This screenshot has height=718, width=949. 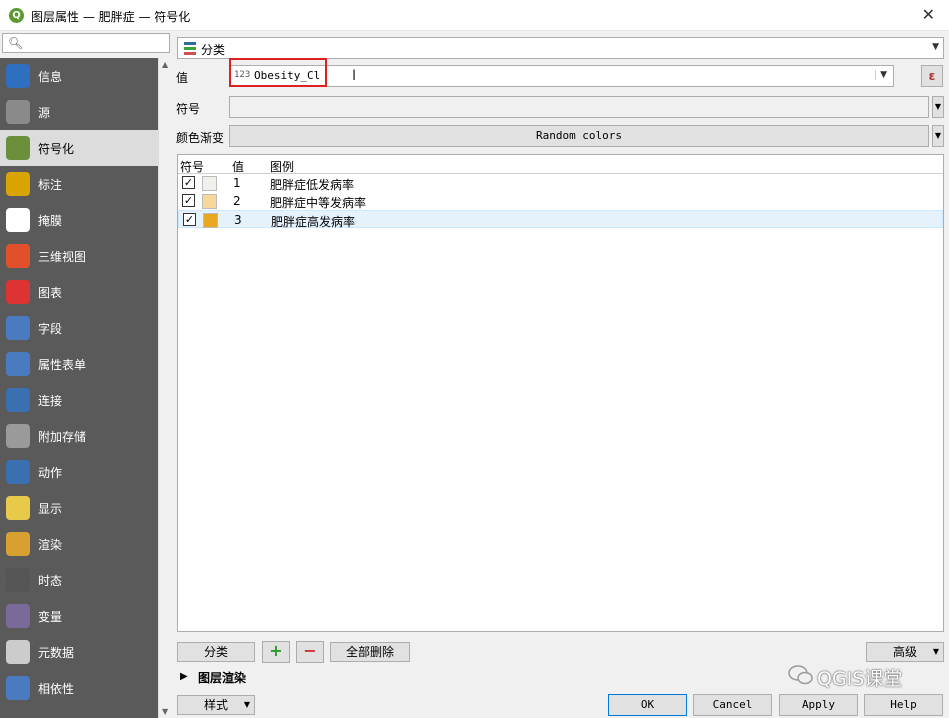 I want to click on remove-category-button: −, so click(x=310, y=652).